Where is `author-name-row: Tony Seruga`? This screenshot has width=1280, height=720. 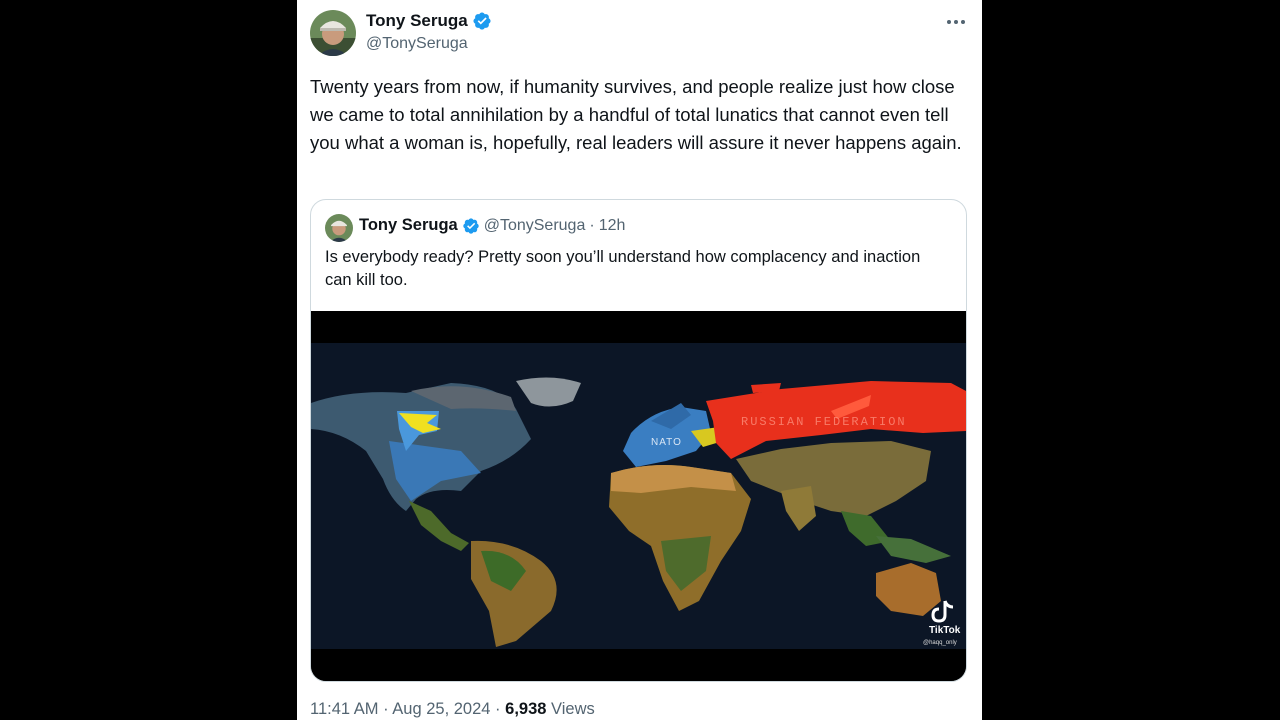
author-name-row: Tony Seruga is located at coordinates (429, 21).